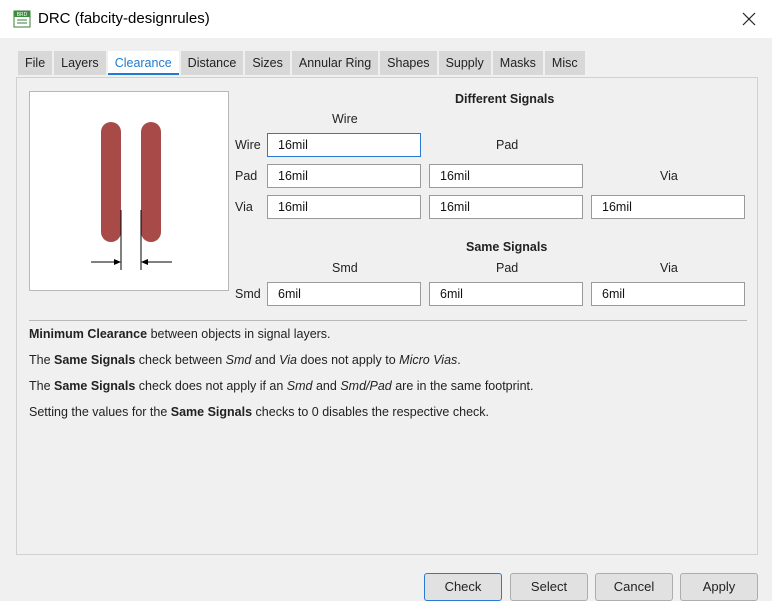 Image resolution: width=772 pixels, height=601 pixels. Describe the element at coordinates (267, 63) in the screenshot. I see `tab-sizes: Sizes` at that location.